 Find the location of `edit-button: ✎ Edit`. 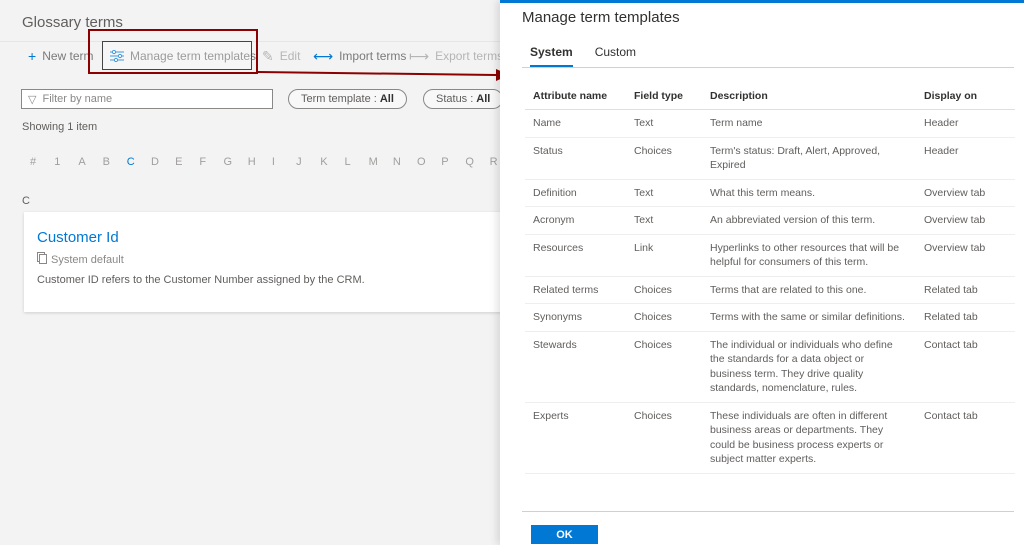

edit-button: ✎ Edit is located at coordinates (281, 56).